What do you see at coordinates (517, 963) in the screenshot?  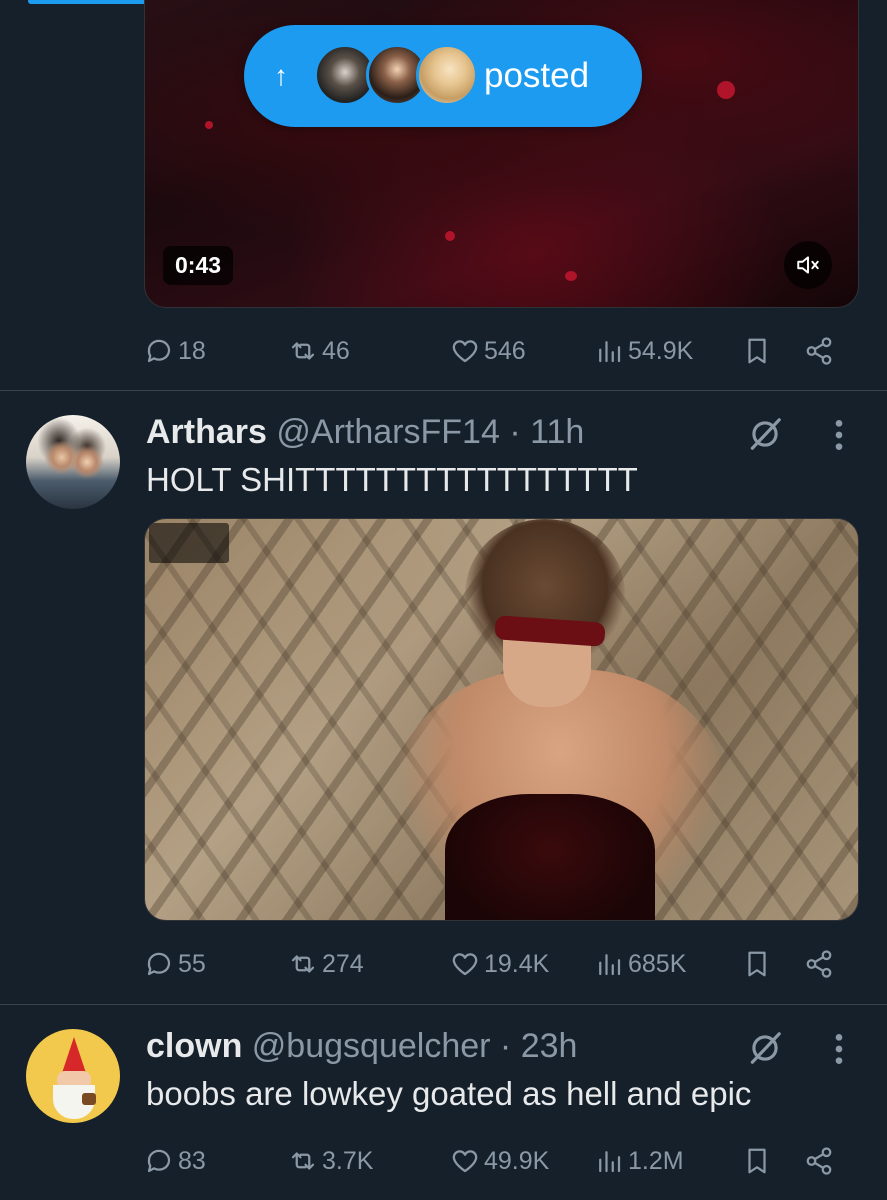 I see `like-count: 19.4K` at bounding box center [517, 963].